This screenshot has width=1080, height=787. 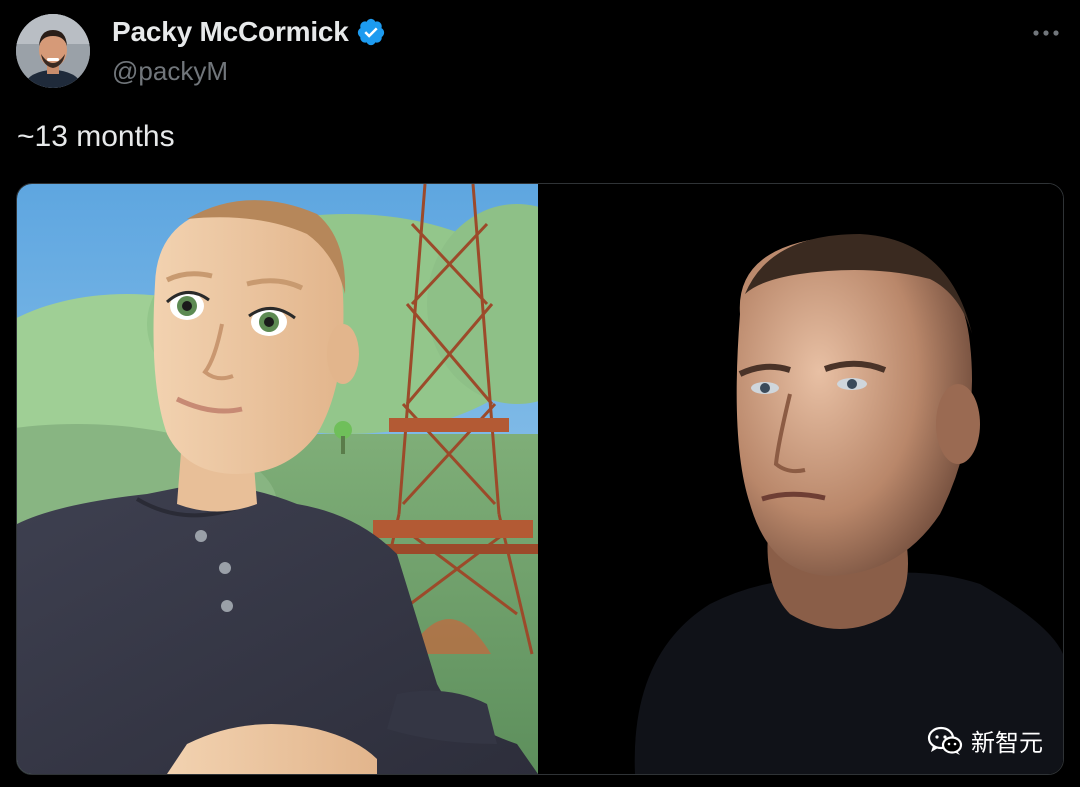 I want to click on watermark-text: 新智元, so click(x=1007, y=743).